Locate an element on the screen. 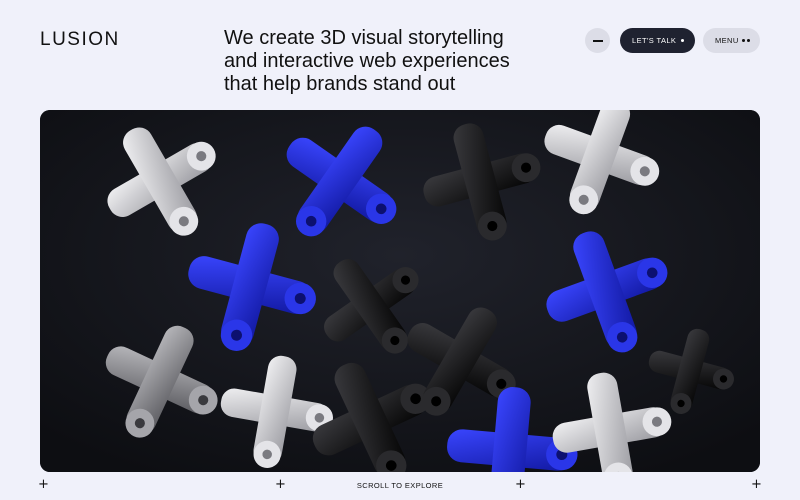 The height and width of the screenshot is (500, 800). two-dots-icon is located at coordinates (746, 40).